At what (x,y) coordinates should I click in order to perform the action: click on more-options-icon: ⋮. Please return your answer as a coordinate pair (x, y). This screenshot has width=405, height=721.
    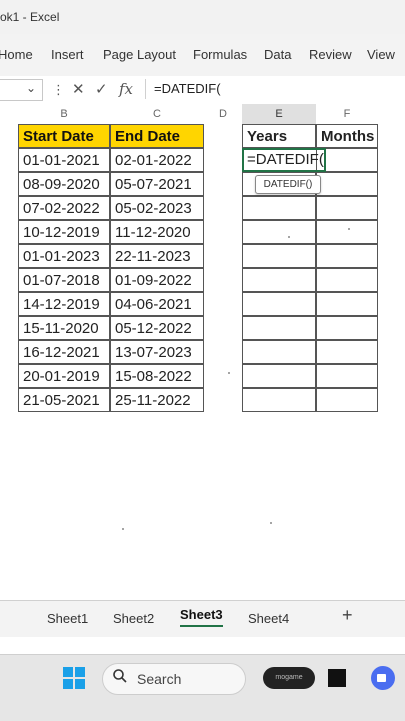
    Looking at the image, I should click on (58, 90).